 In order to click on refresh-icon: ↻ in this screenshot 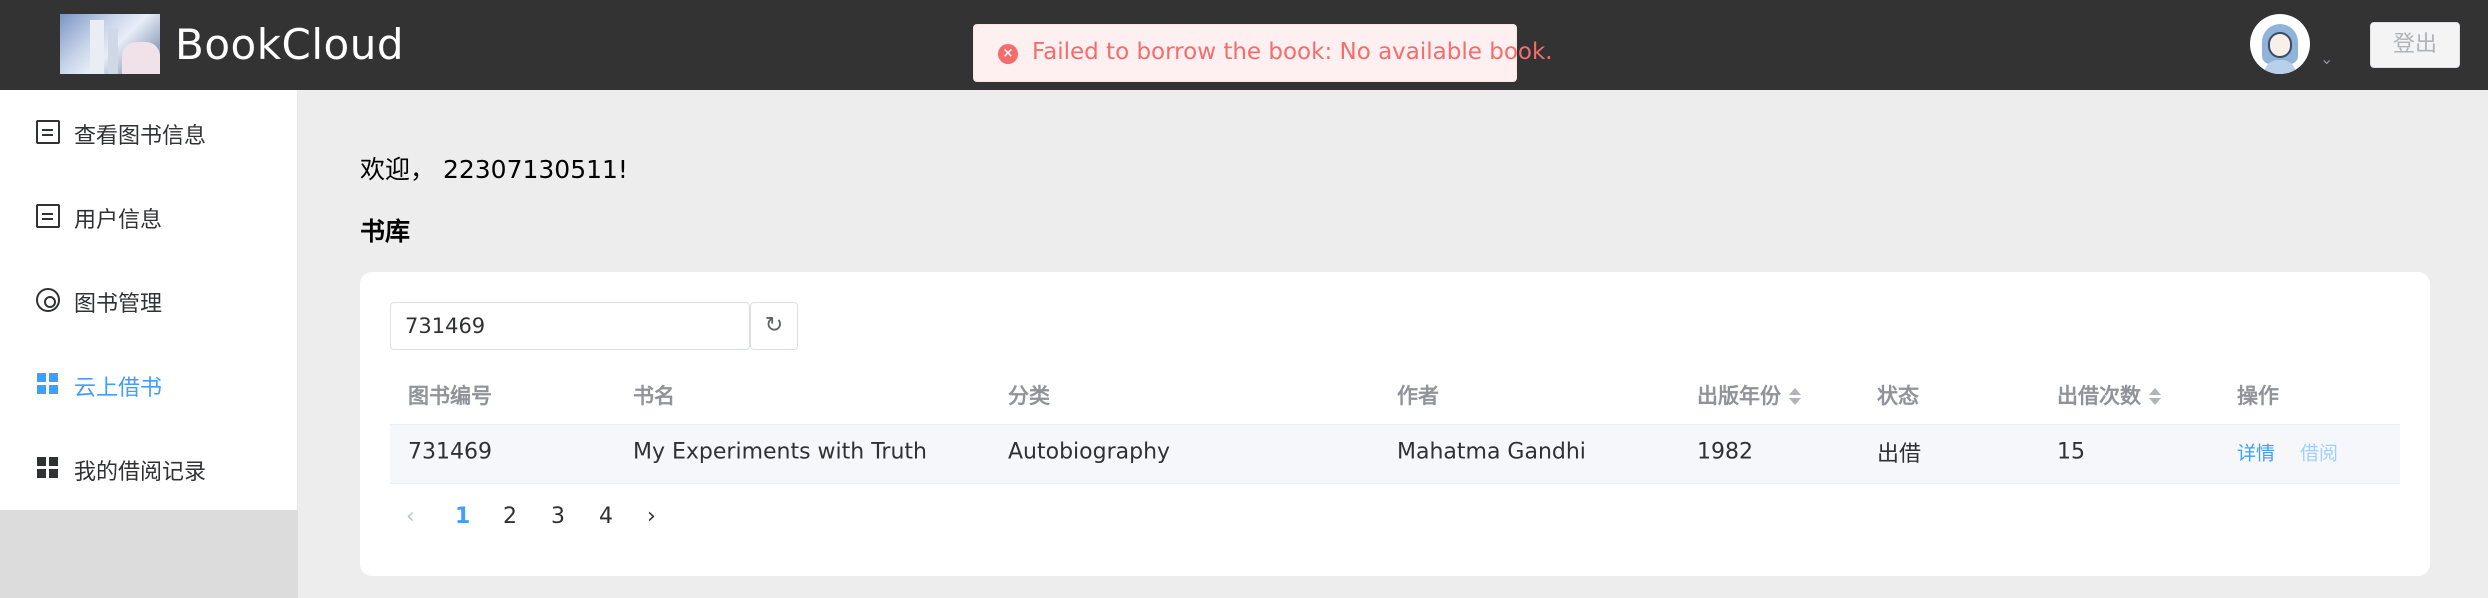, I will do `click(774, 325)`.